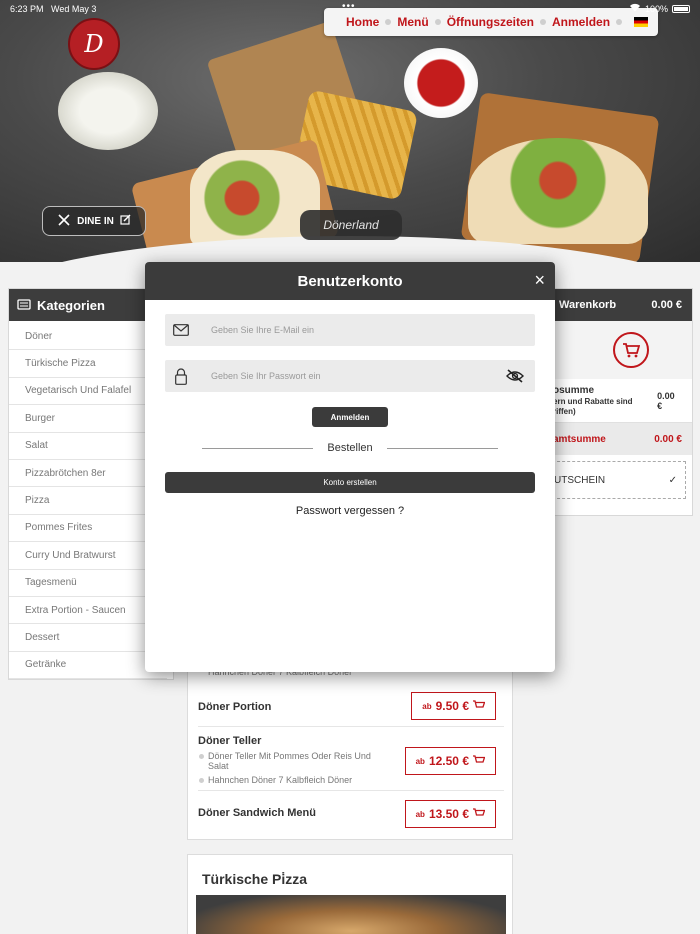 The image size is (700, 934). Describe the element at coordinates (181, 330) in the screenshot. I see `envelope-icon` at that location.